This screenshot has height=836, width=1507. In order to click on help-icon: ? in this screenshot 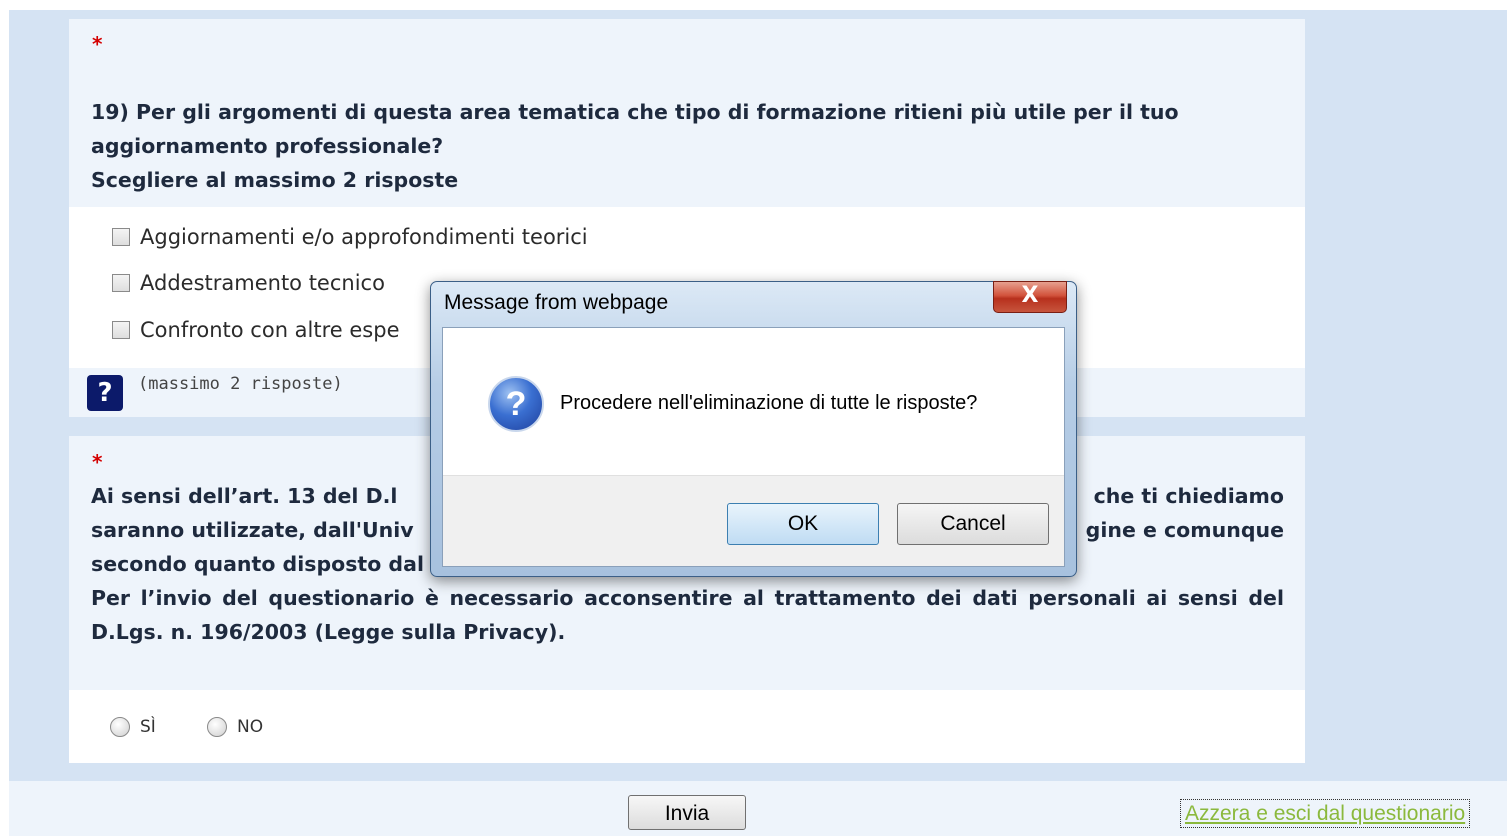, I will do `click(105, 393)`.